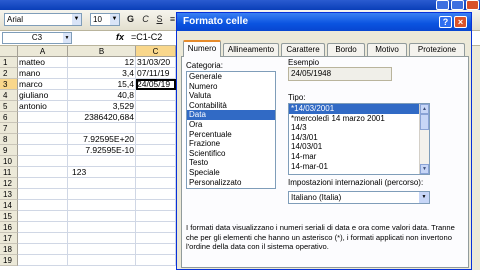 The image size is (480, 270). Describe the element at coordinates (102, 62) in the screenshot. I see `table-cell: 12` at that location.